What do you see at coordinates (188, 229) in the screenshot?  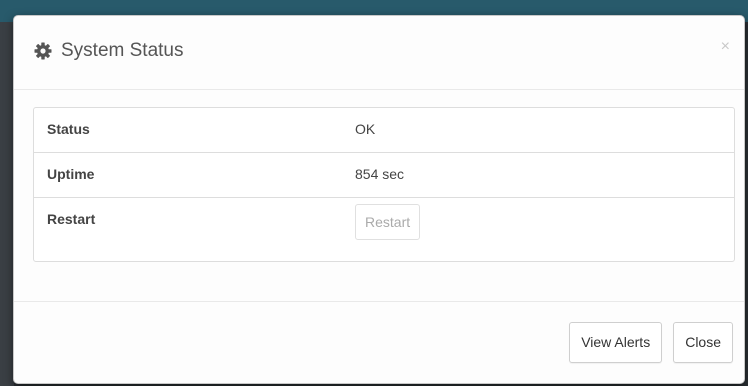 I see `restart-label: Restart` at bounding box center [188, 229].